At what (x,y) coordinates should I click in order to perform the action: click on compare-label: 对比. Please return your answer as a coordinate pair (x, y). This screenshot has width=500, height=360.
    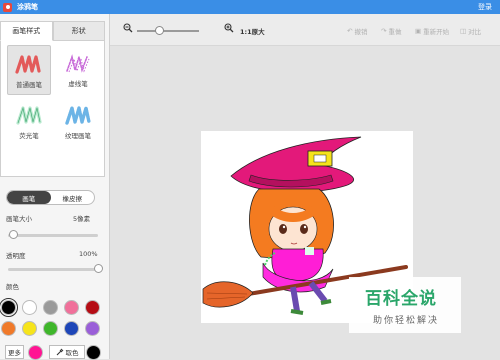
    Looking at the image, I should click on (475, 32).